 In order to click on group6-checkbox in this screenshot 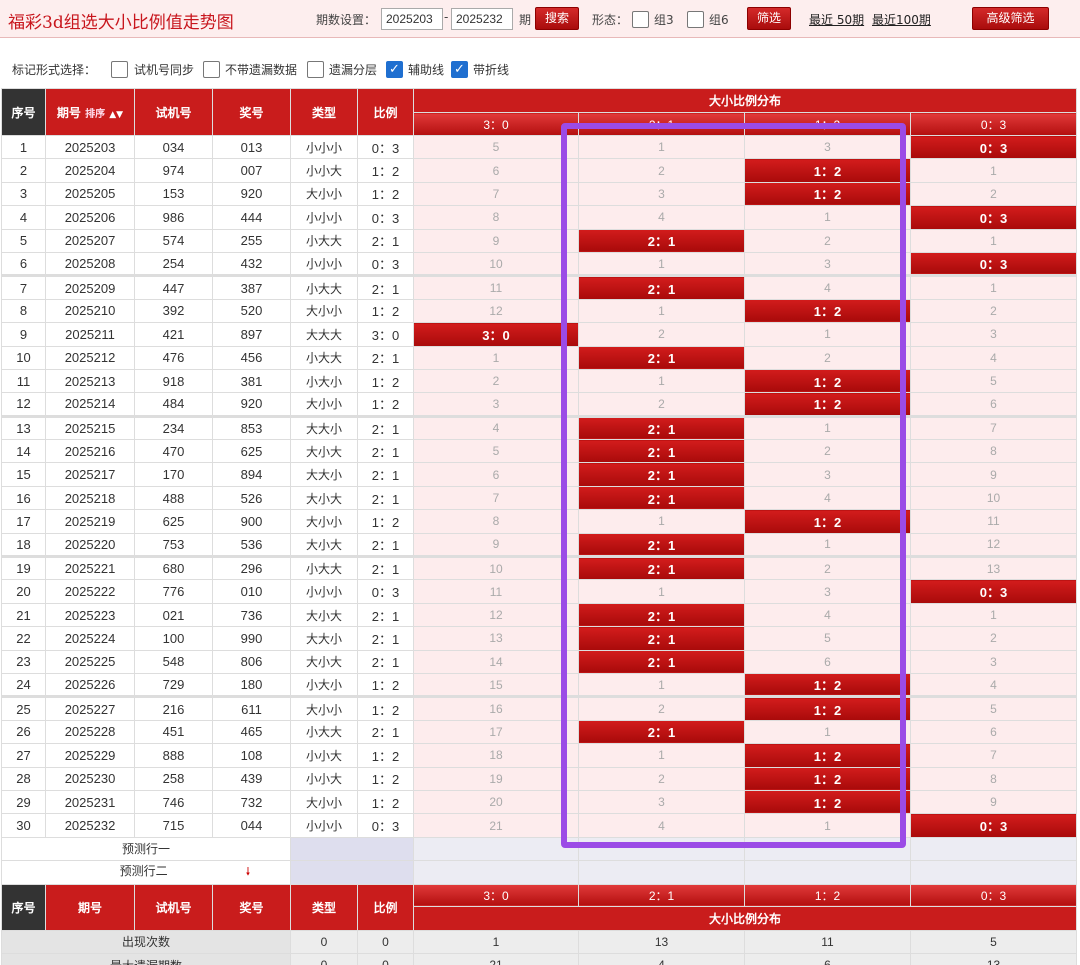, I will do `click(695, 19)`.